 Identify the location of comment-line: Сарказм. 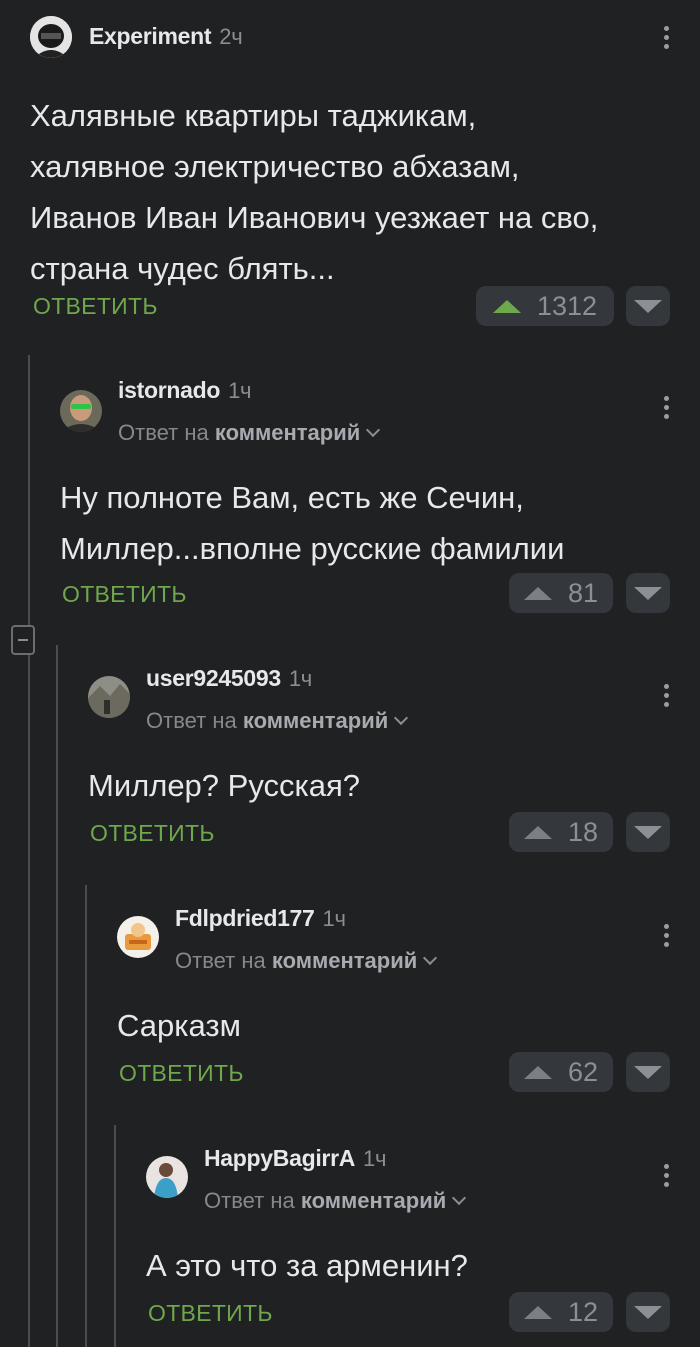
(179, 1025).